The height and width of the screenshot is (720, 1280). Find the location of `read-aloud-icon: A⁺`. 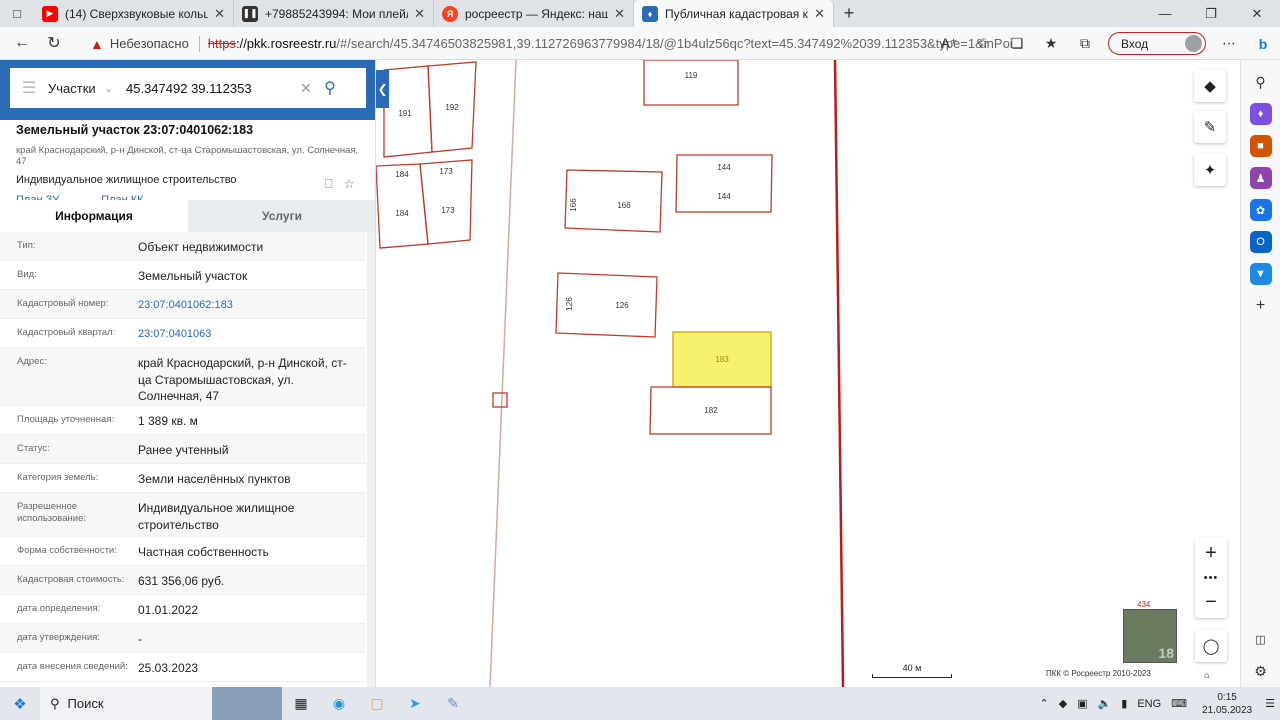

read-aloud-icon: A⁺ is located at coordinates (949, 43).